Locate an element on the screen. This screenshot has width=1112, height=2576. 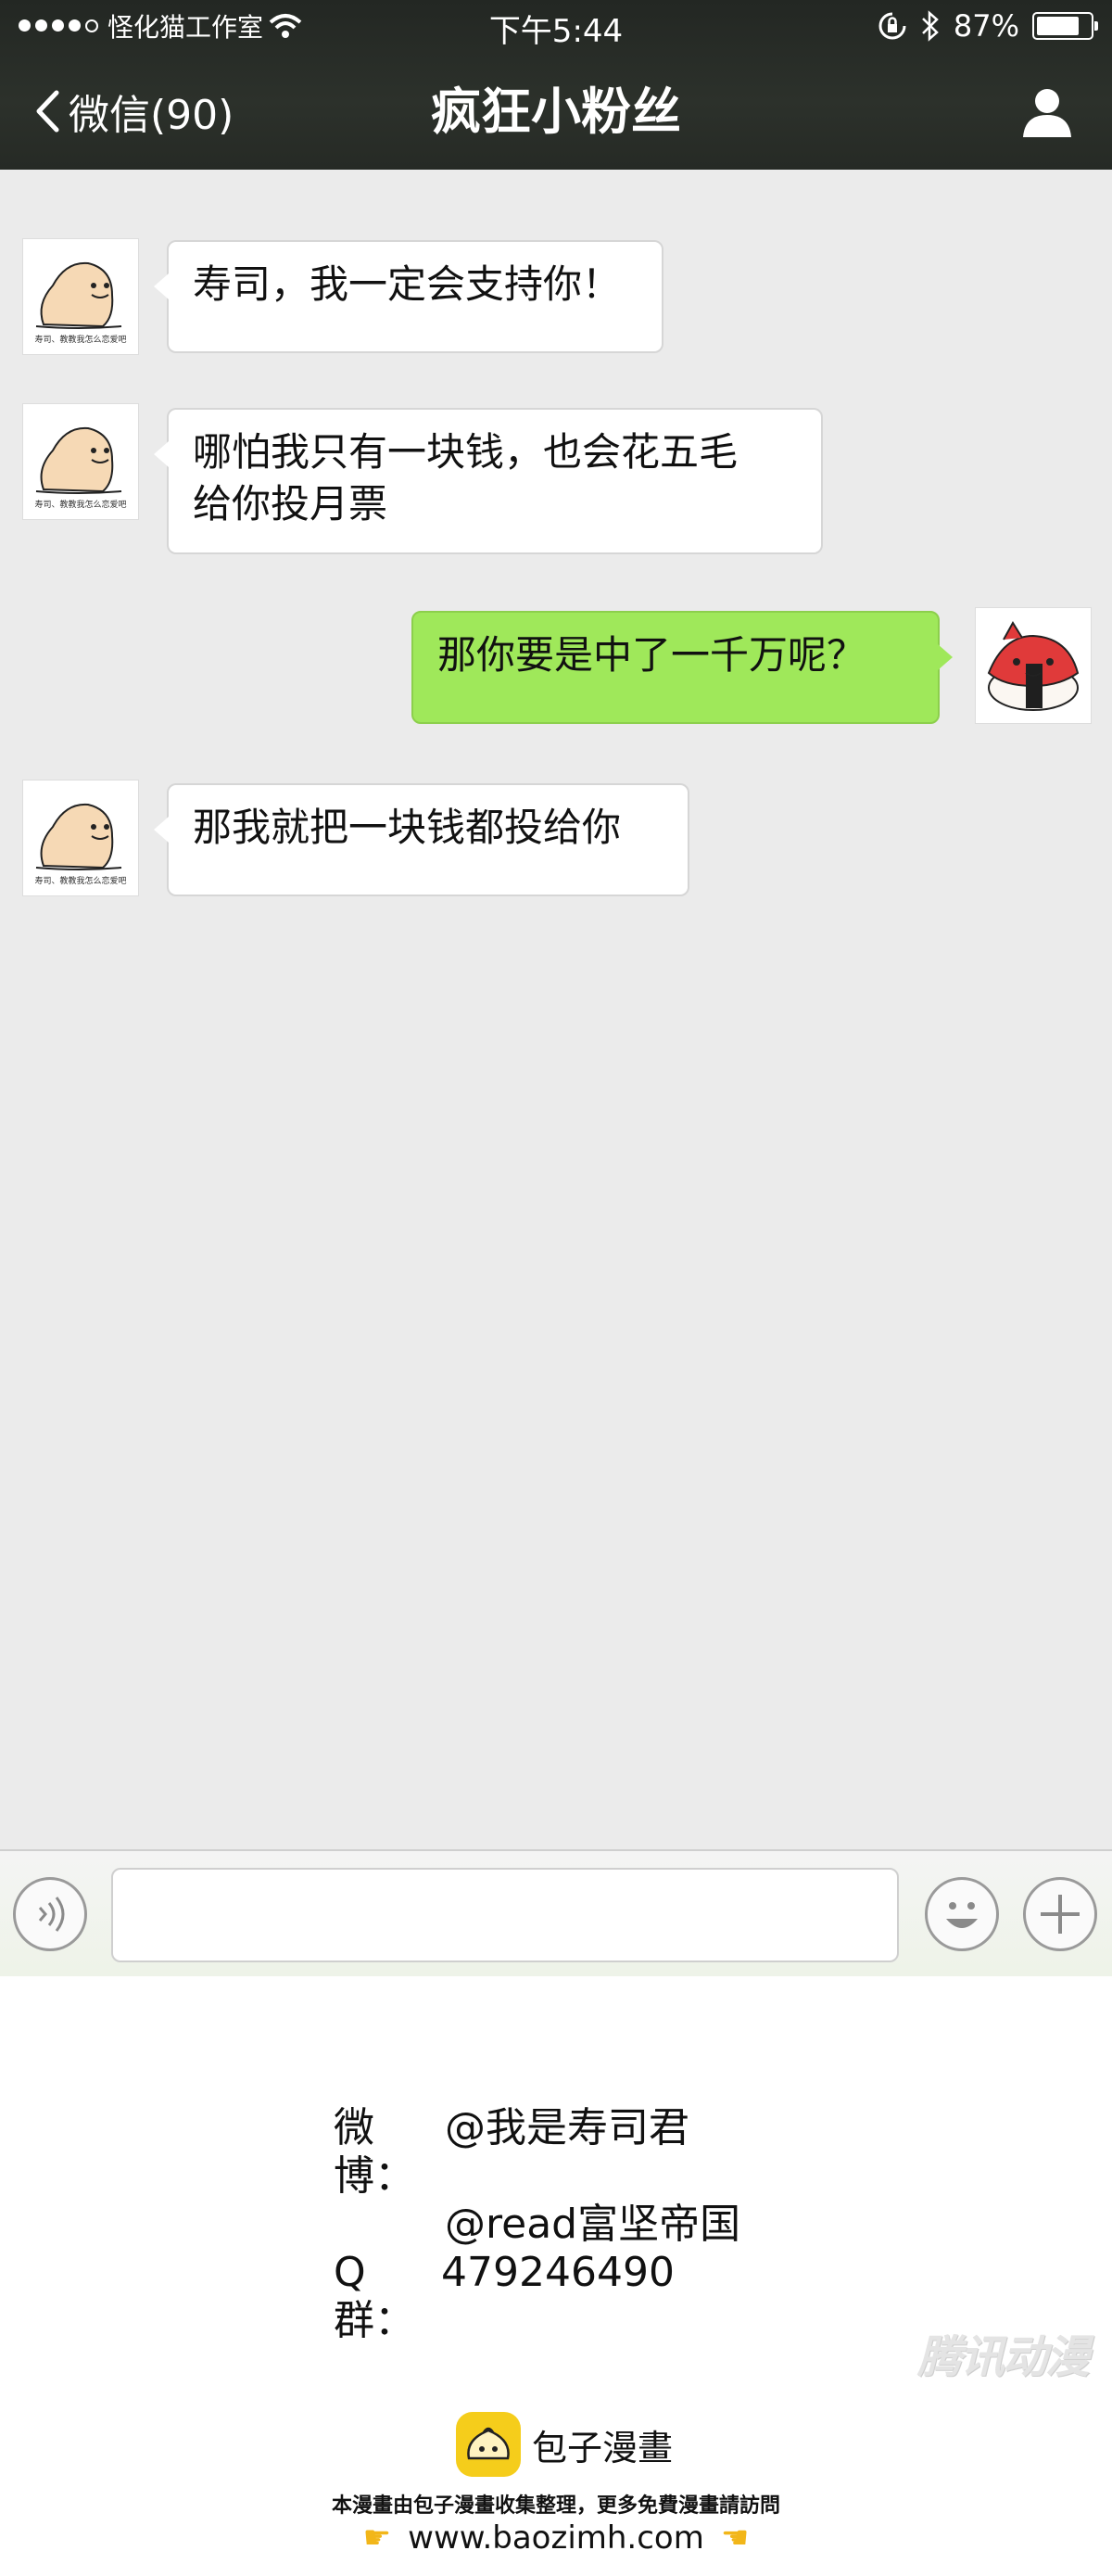
voice-button is located at coordinates (50, 1914).